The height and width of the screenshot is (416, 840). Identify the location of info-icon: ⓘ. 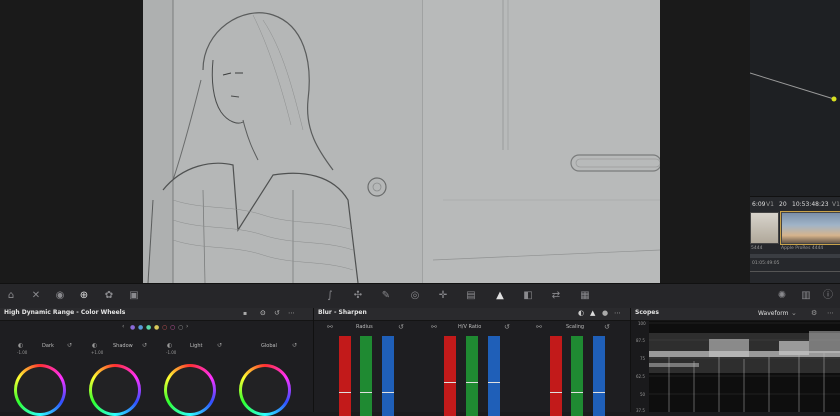
(828, 296).